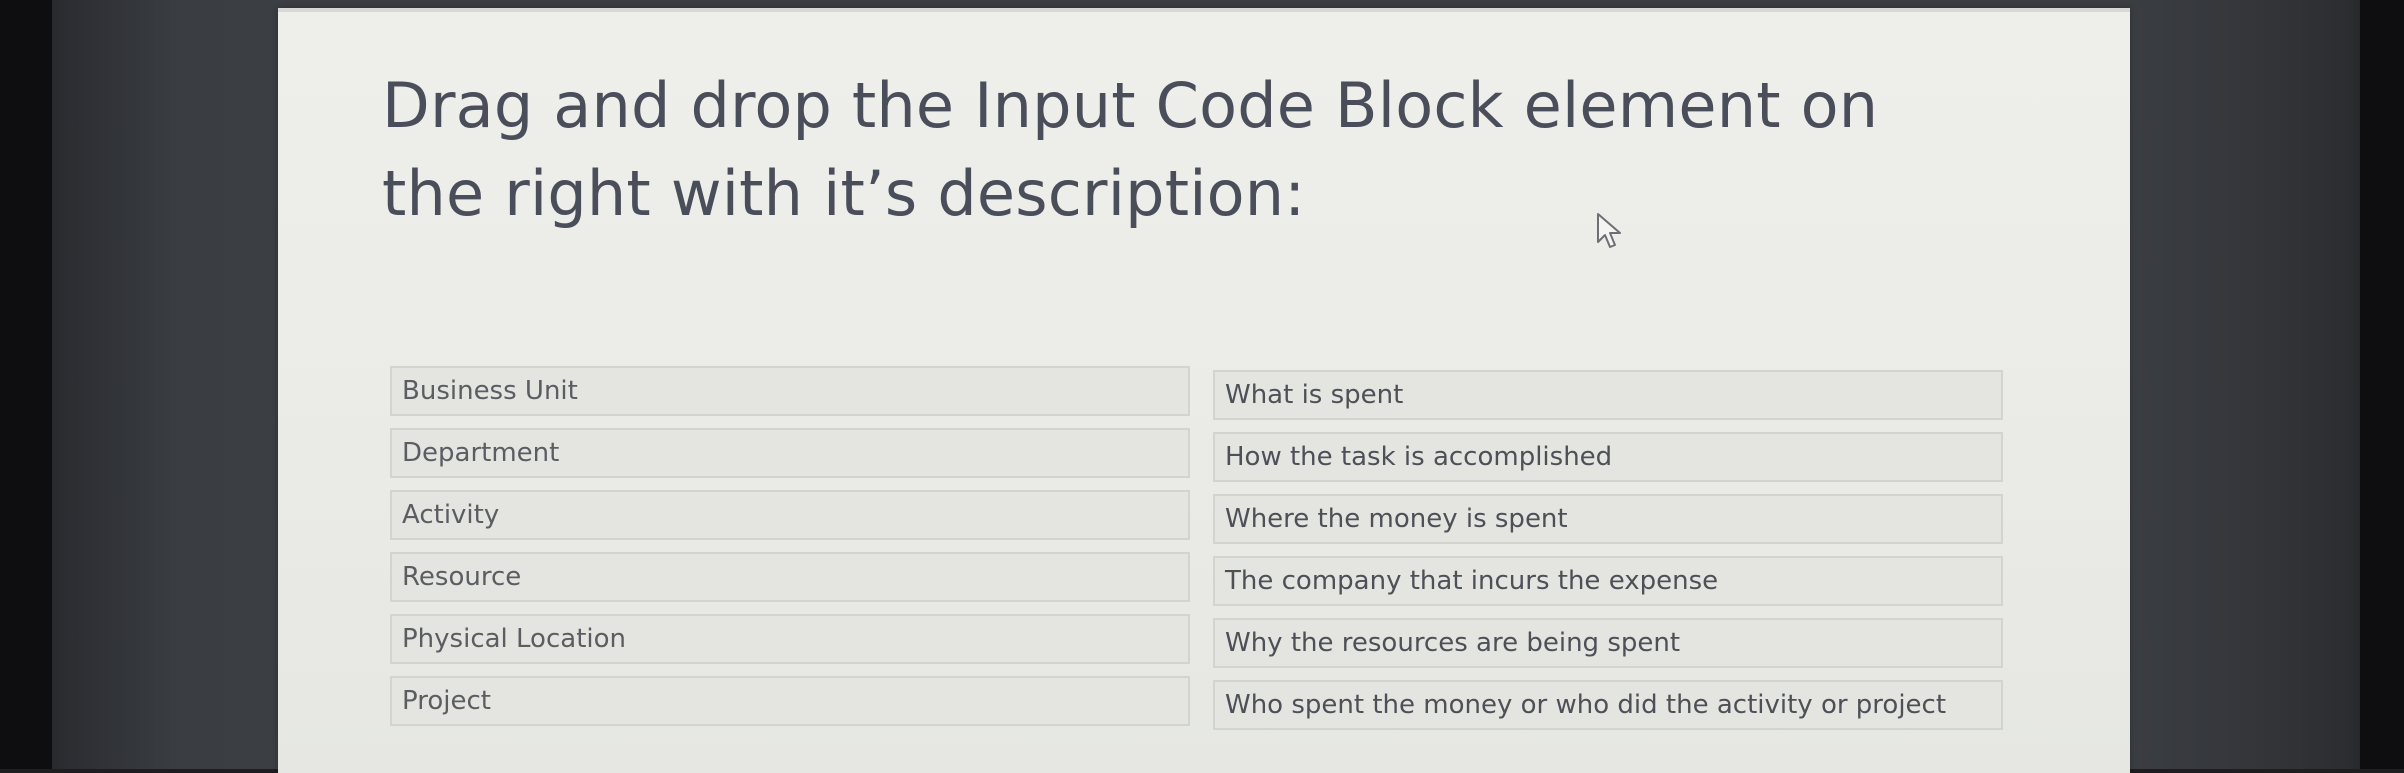 Image resolution: width=2404 pixels, height=773 pixels. What do you see at coordinates (790, 515) in the screenshot?
I see `drag-item-activity: Activity` at bounding box center [790, 515].